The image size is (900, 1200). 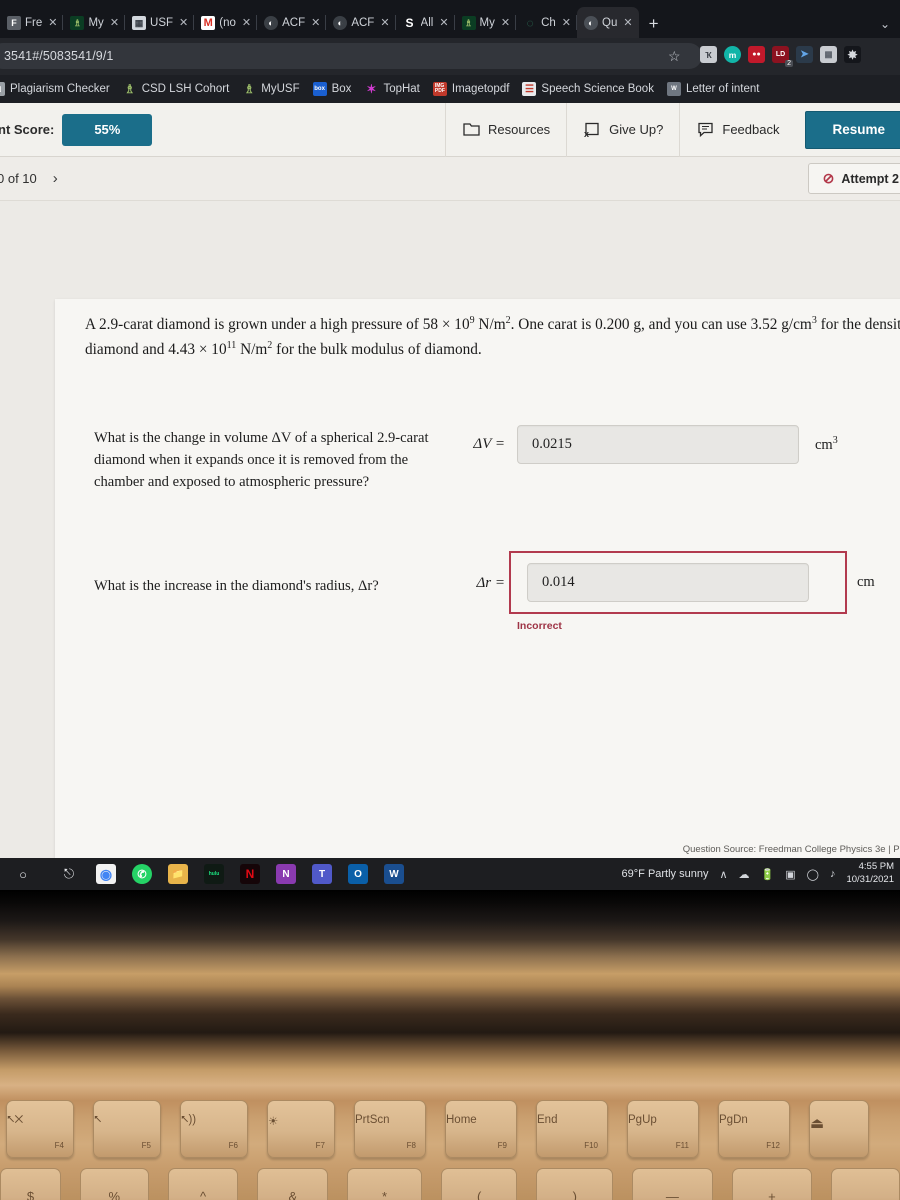 I want to click on onedrive-cloud-icon: ☁, so click(x=744, y=874).